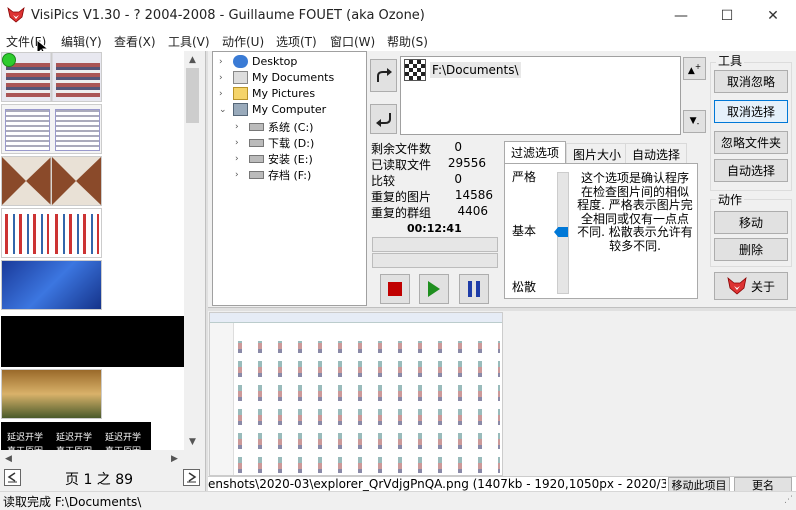  Describe the element at coordinates (596, 153) in the screenshot. I see `tab-image-size: 图片大小` at that location.